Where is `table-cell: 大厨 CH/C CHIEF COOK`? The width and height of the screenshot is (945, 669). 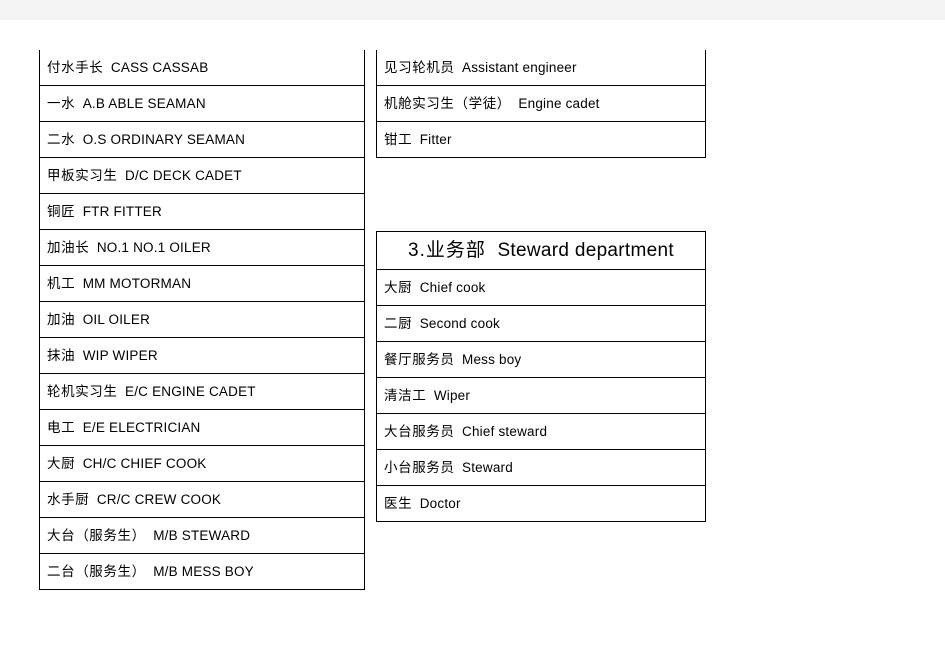
table-cell: 大厨 CH/C CHIEF COOK is located at coordinates (202, 463).